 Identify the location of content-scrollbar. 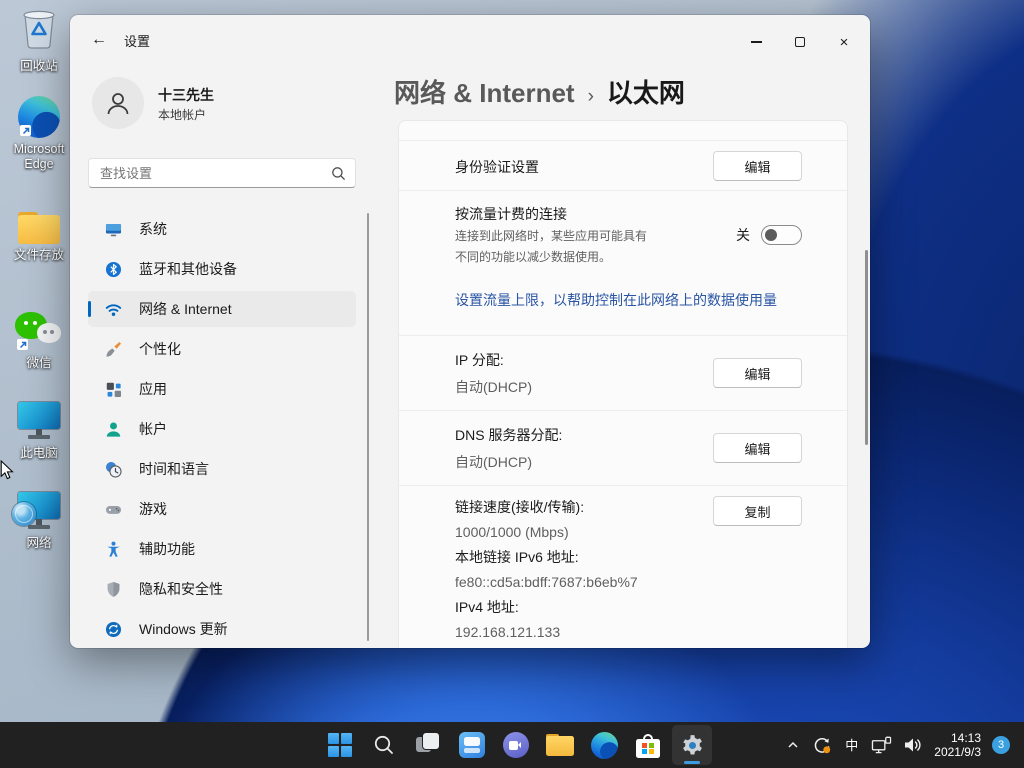
(866, 347).